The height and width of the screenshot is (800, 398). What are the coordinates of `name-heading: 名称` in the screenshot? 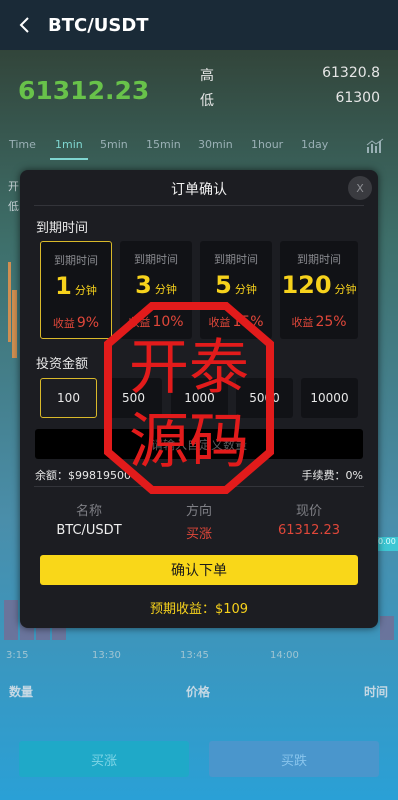 It's located at (88, 511).